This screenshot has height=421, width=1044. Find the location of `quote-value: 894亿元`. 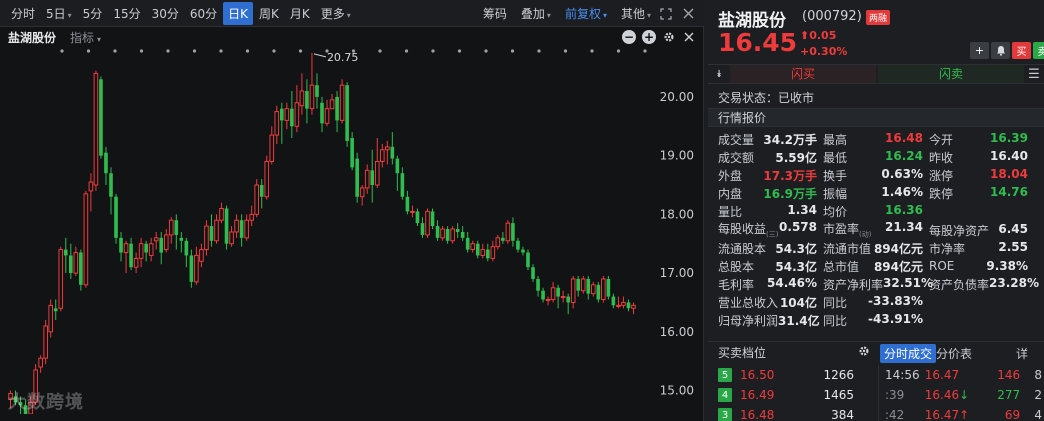

quote-value: 894亿元 is located at coordinates (898, 266).